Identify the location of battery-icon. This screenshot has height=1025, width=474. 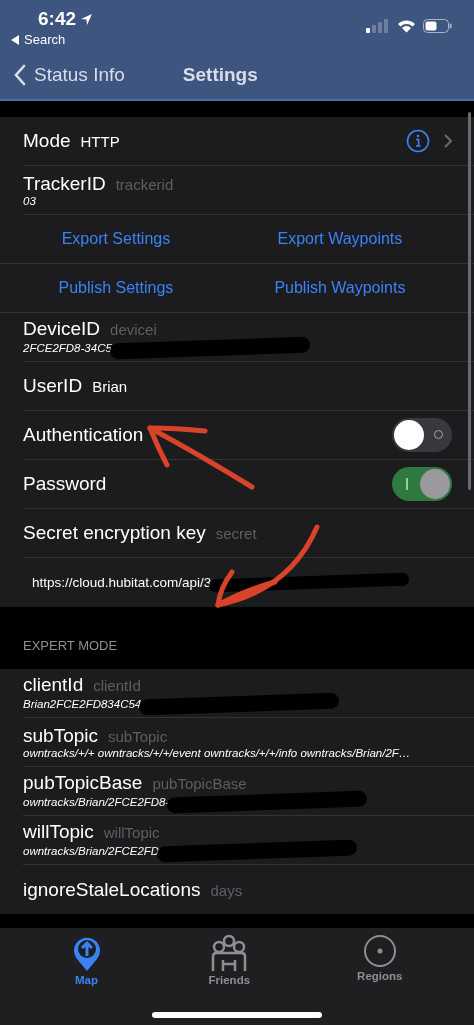
(437, 26).